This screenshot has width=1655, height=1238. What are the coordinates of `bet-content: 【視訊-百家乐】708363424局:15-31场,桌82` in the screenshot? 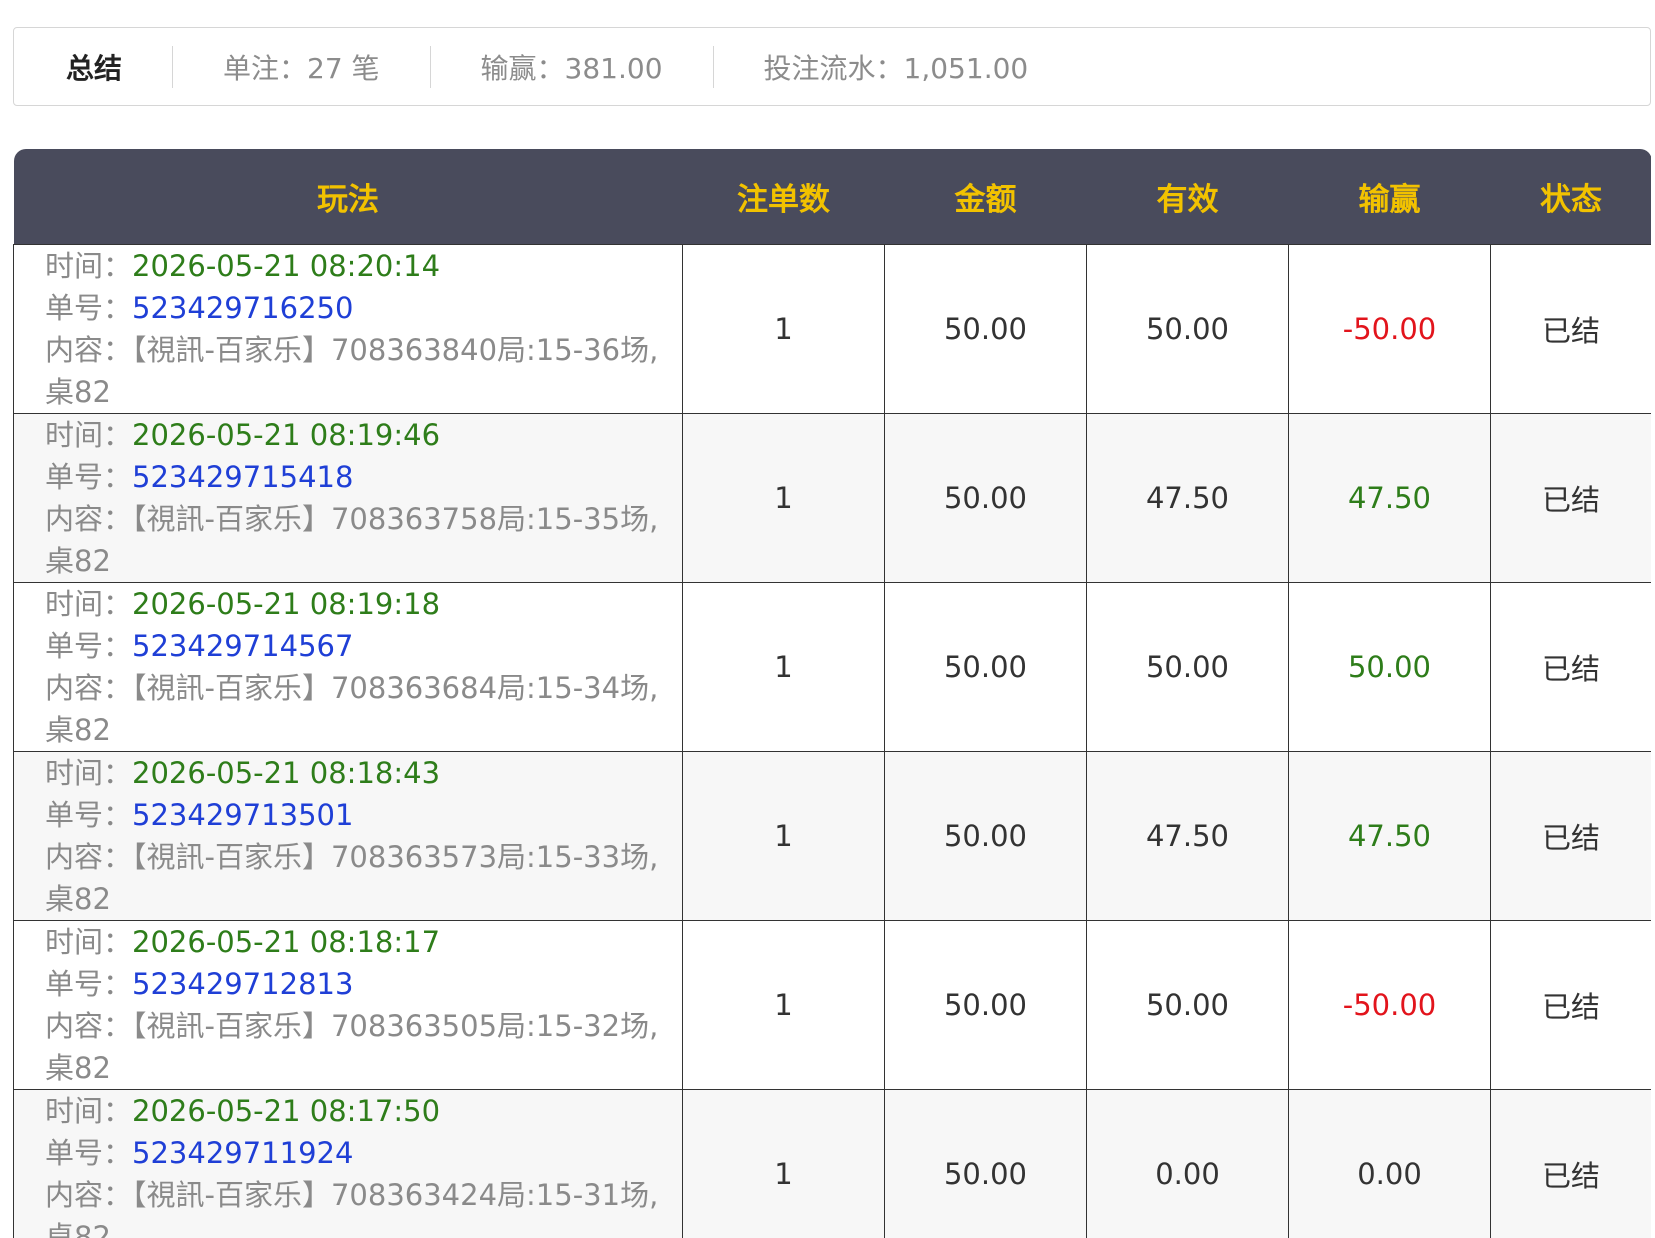 It's located at (352, 1208).